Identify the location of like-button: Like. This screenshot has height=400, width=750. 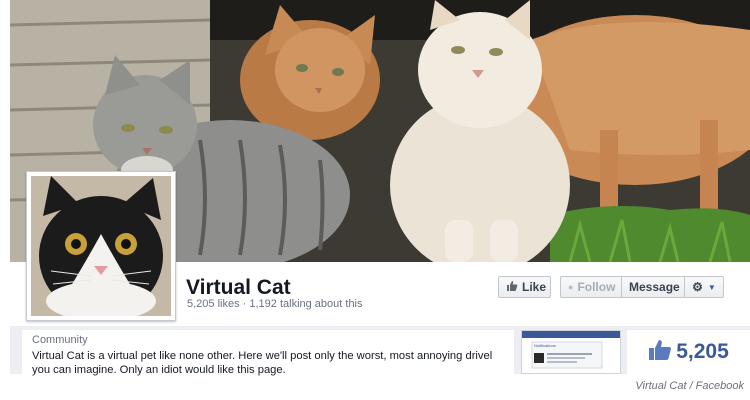
(524, 287).